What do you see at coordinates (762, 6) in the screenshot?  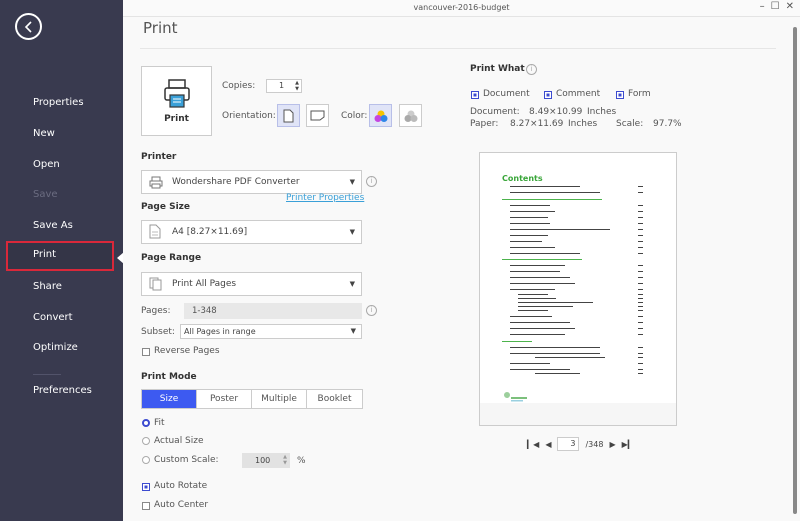 I see `minimize-icon: –` at bounding box center [762, 6].